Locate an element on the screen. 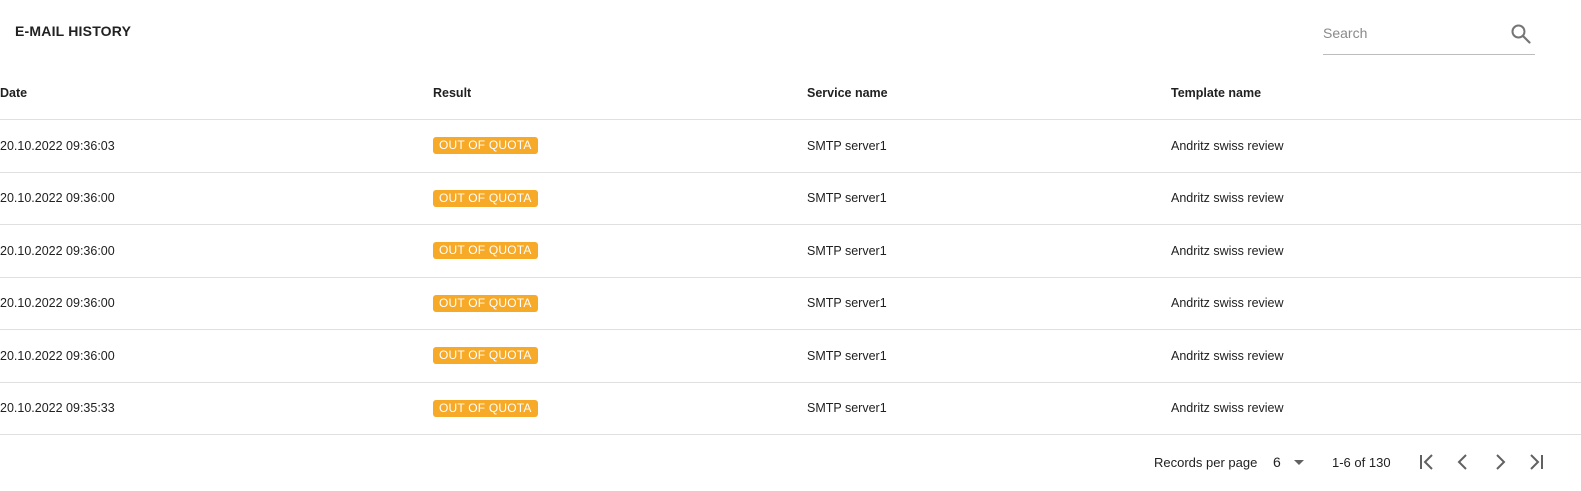  column-header-result: Result is located at coordinates (620, 93).